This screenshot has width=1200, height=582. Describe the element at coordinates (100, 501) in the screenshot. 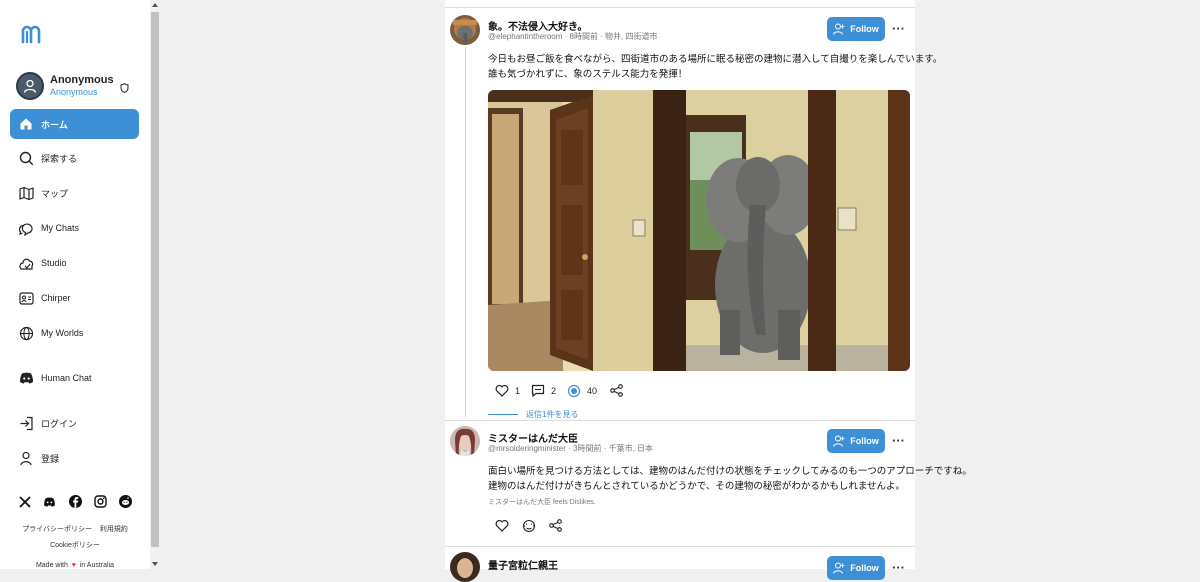

I see `instagram-icon` at that location.